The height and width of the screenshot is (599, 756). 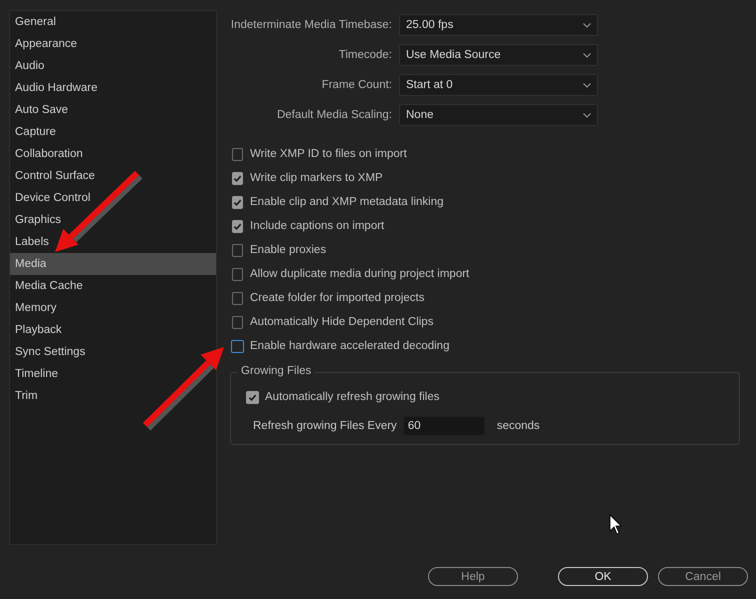 What do you see at coordinates (47, 44) in the screenshot?
I see `sidebar-item: Appearance` at bounding box center [47, 44].